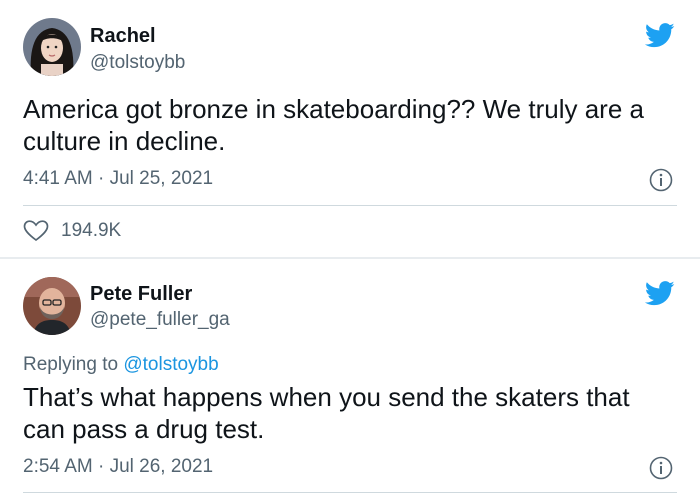  Describe the element at coordinates (137, 63) in the screenshot. I see `user-handle: @tolstoybb` at that location.